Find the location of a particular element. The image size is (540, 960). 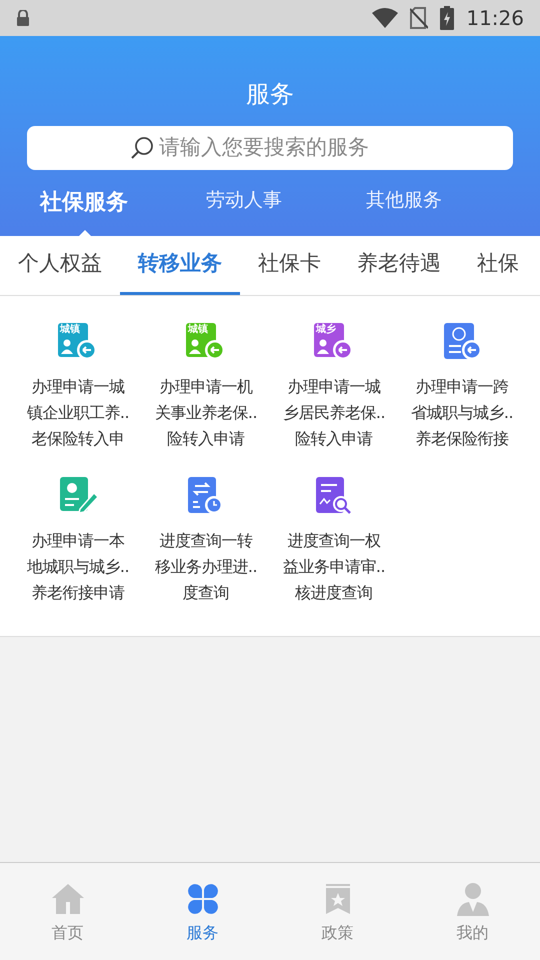

sub-tab: 养老待遇 is located at coordinates (399, 265).